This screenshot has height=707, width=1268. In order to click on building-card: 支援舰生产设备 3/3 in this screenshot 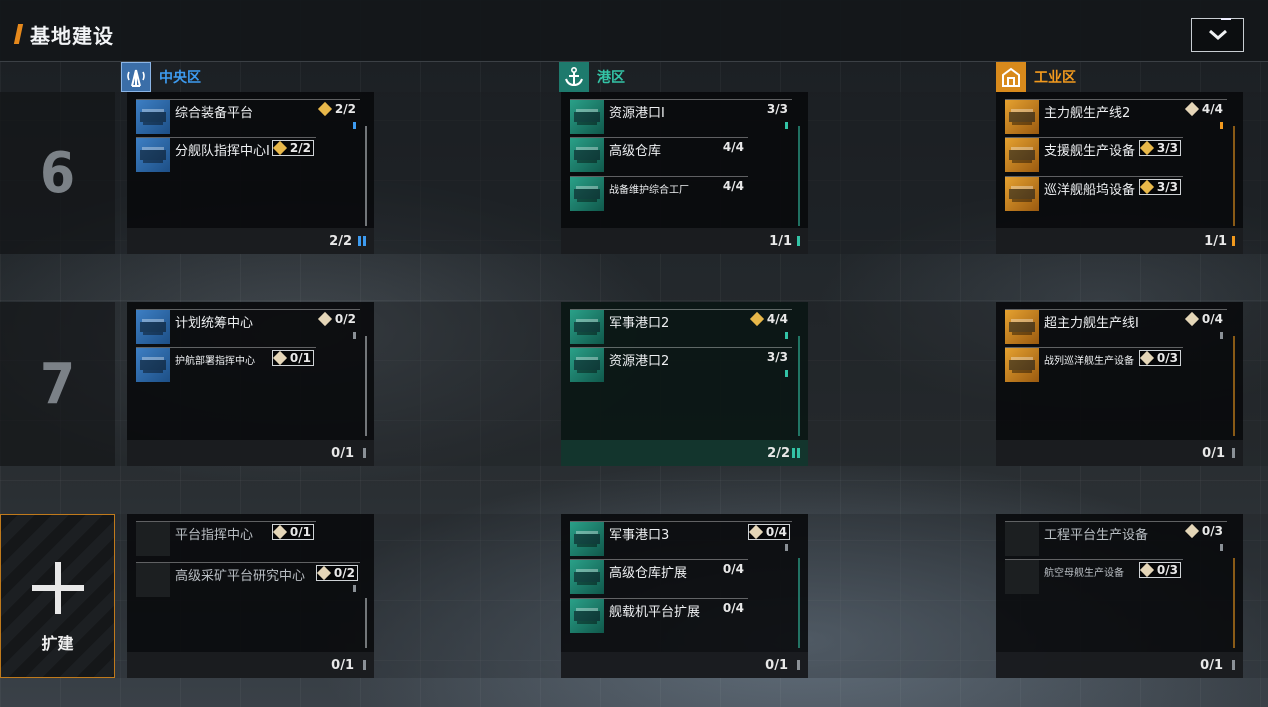, I will do `click(1094, 154)`.